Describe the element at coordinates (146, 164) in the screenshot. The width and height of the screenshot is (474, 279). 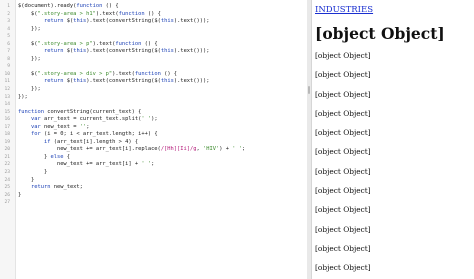
I see `code-token: ' '` at that location.